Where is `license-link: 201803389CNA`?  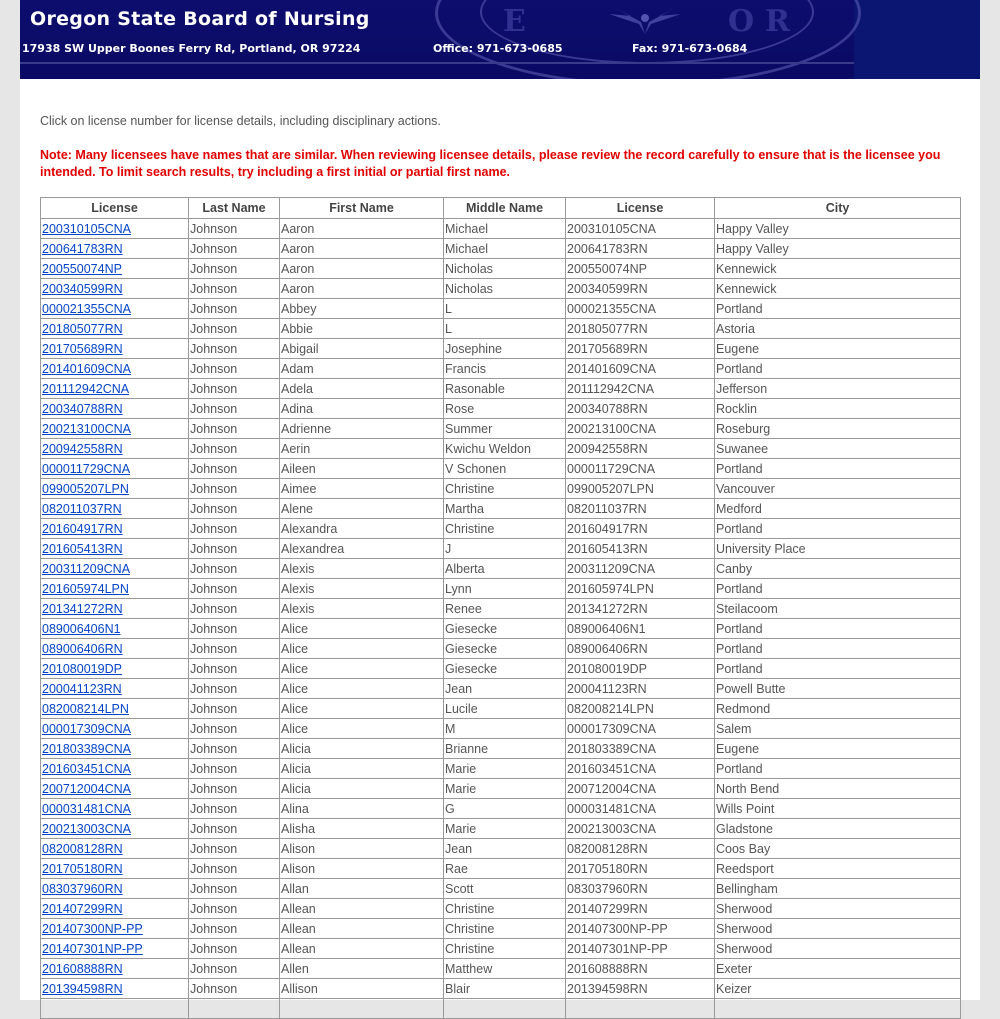
license-link: 201803389CNA is located at coordinates (86, 749).